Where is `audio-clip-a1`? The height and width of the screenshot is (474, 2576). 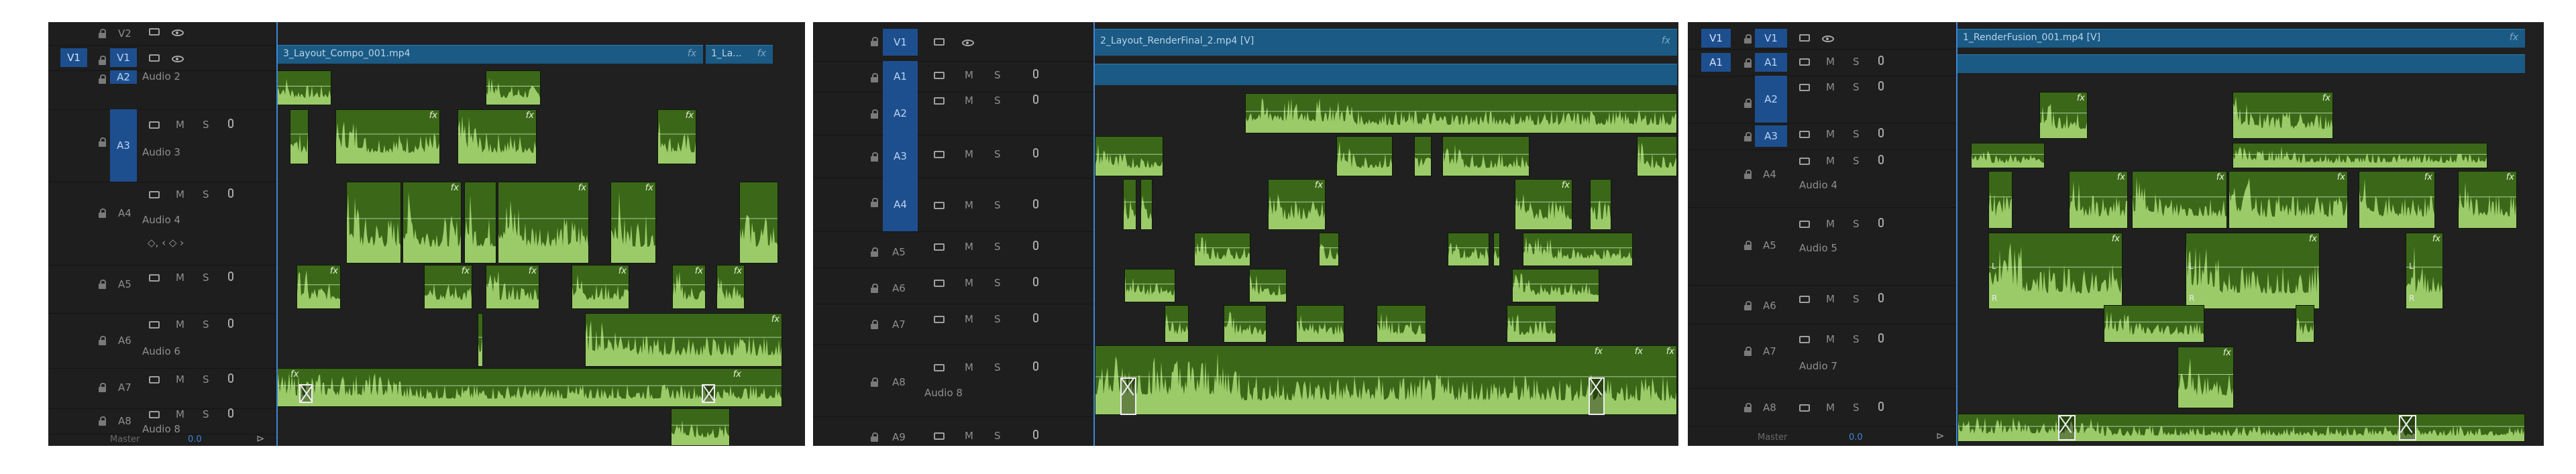 audio-clip-a1 is located at coordinates (2241, 63).